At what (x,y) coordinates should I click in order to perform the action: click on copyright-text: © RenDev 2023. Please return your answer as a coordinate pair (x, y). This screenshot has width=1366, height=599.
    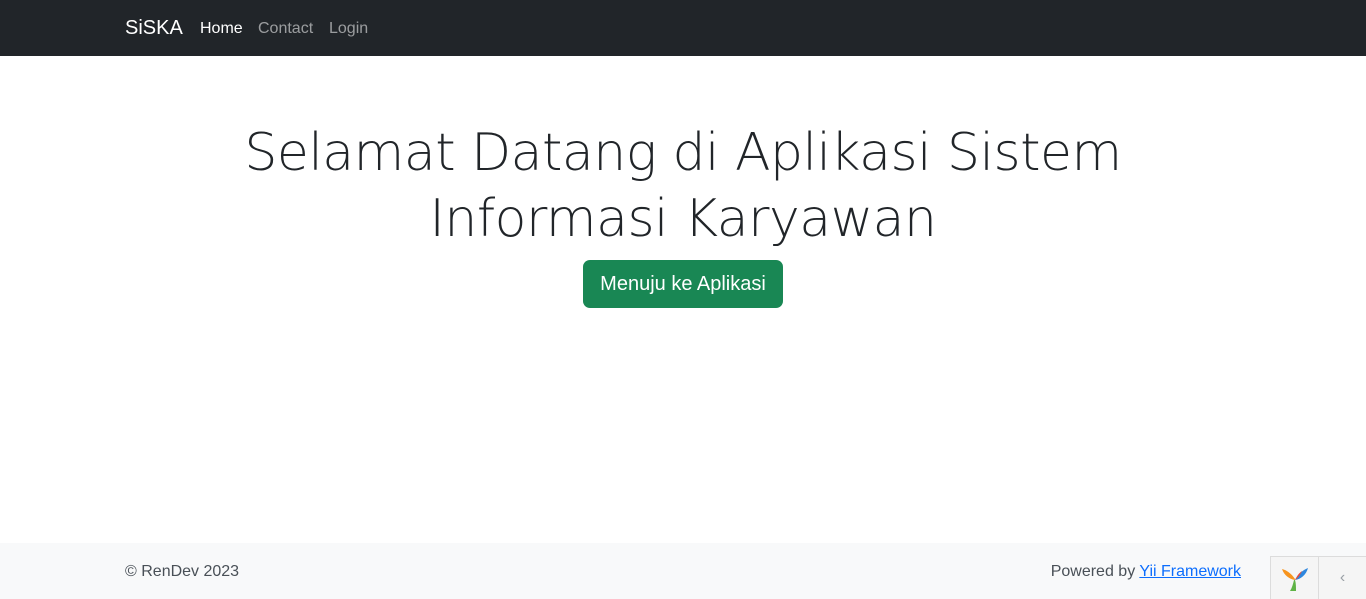
    Looking at the image, I should click on (182, 571).